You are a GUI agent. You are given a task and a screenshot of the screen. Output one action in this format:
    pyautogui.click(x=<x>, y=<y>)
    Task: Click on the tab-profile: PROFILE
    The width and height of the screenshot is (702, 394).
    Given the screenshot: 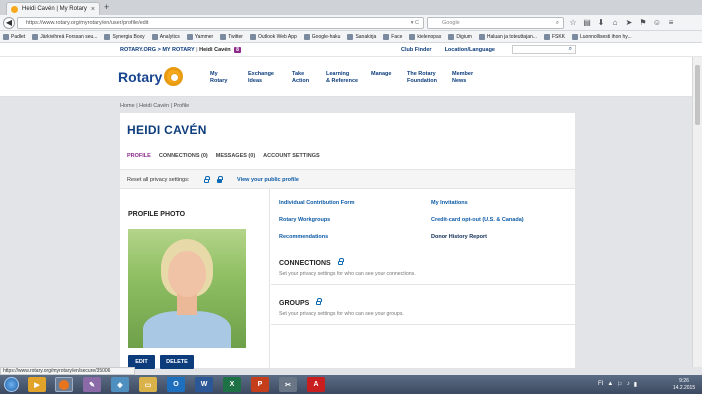 What is the action you would take?
    pyautogui.click(x=139, y=156)
    